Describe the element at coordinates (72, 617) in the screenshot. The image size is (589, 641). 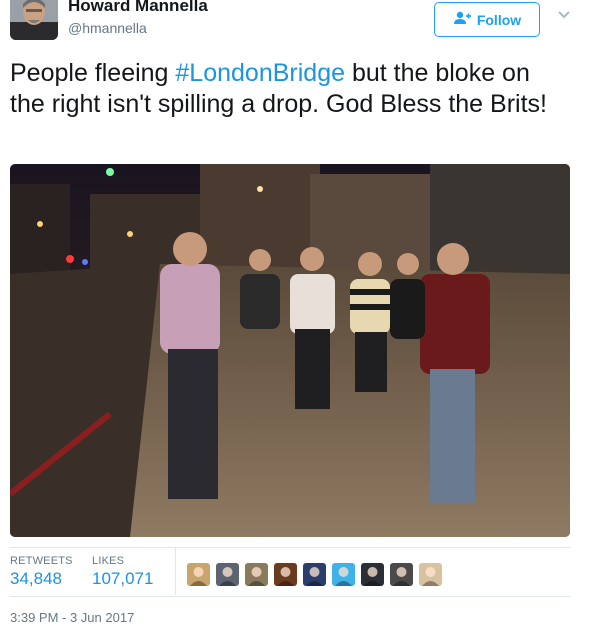
I see `tweet-timestamp: 3:39 PM - 3 Jun 2017` at that location.